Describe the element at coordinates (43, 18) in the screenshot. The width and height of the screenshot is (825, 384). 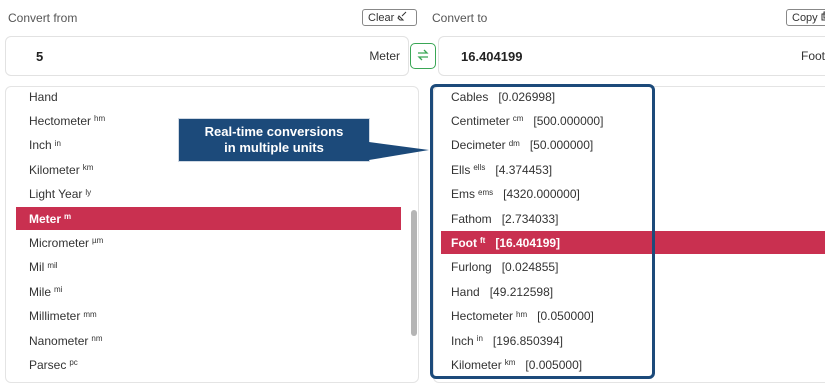
I see `convert-from-label: Convert from` at that location.